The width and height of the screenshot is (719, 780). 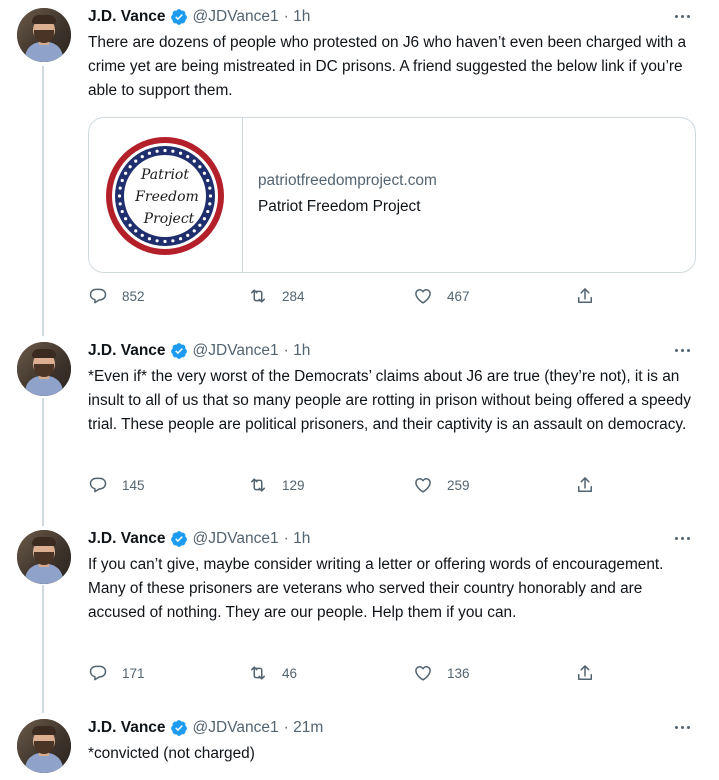 I want to click on patriot-freedom-logo: Patriot Freedom Project, so click(x=165, y=196).